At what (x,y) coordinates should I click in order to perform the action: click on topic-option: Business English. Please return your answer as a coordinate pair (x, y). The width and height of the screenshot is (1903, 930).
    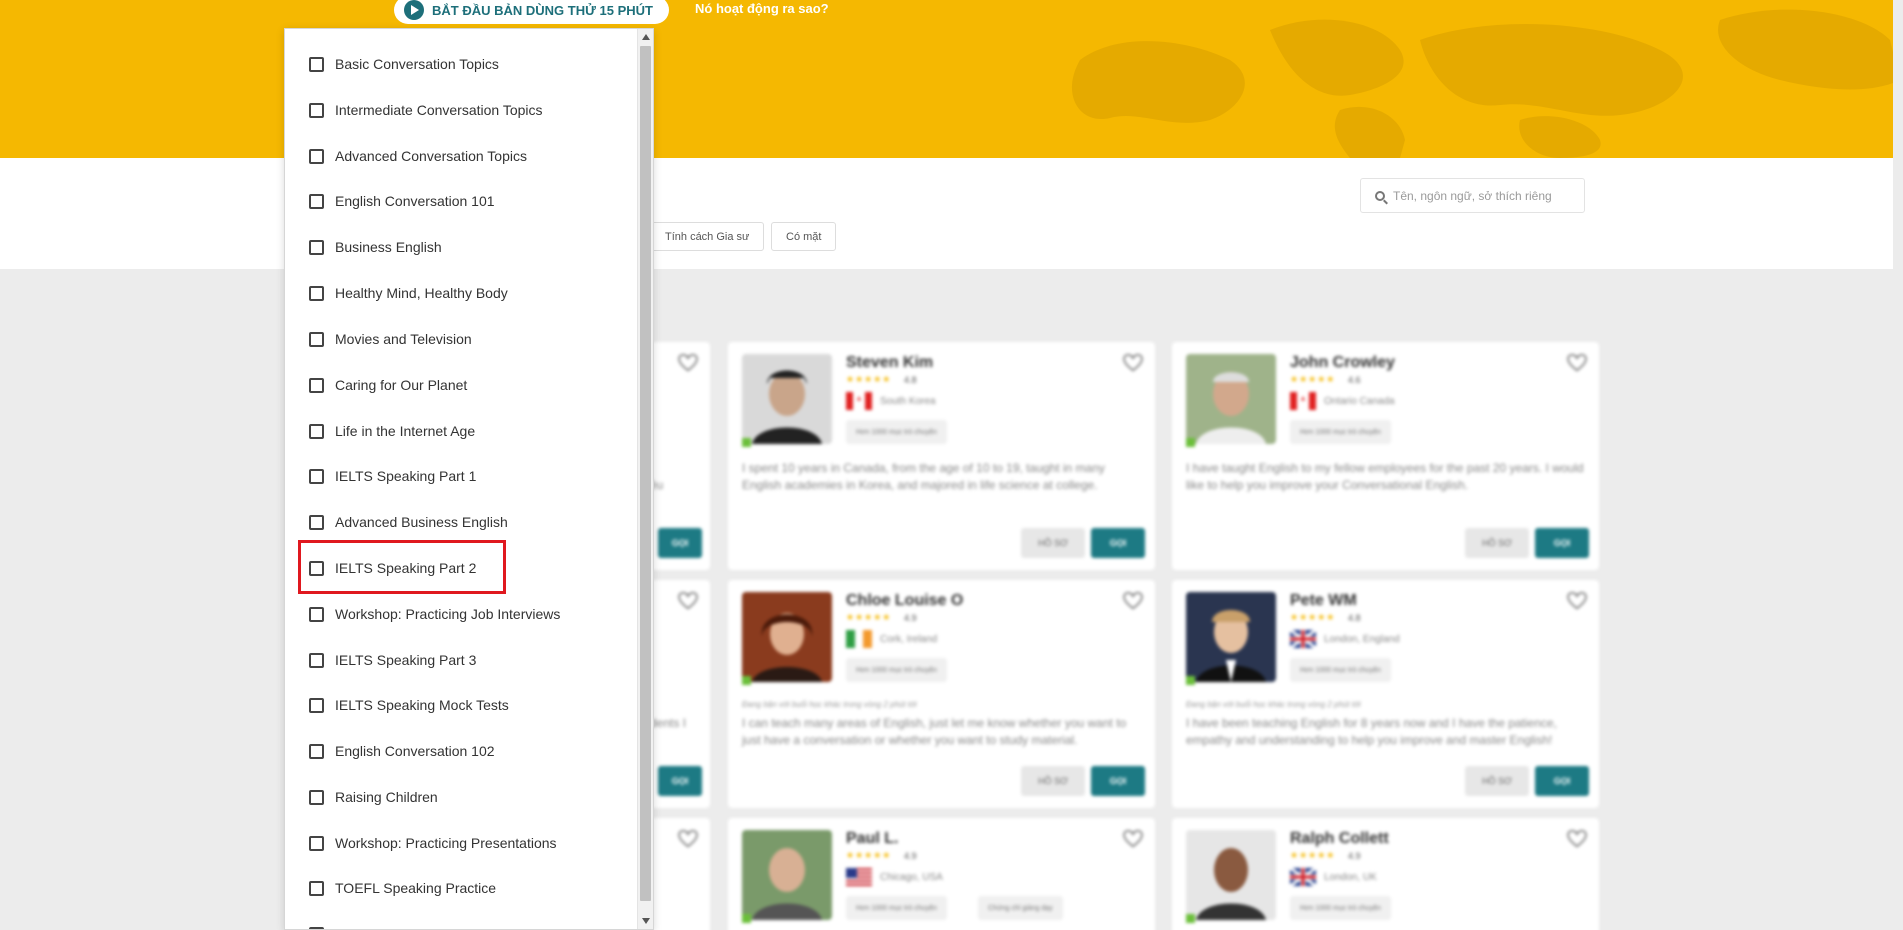
    Looking at the image, I should click on (375, 247).